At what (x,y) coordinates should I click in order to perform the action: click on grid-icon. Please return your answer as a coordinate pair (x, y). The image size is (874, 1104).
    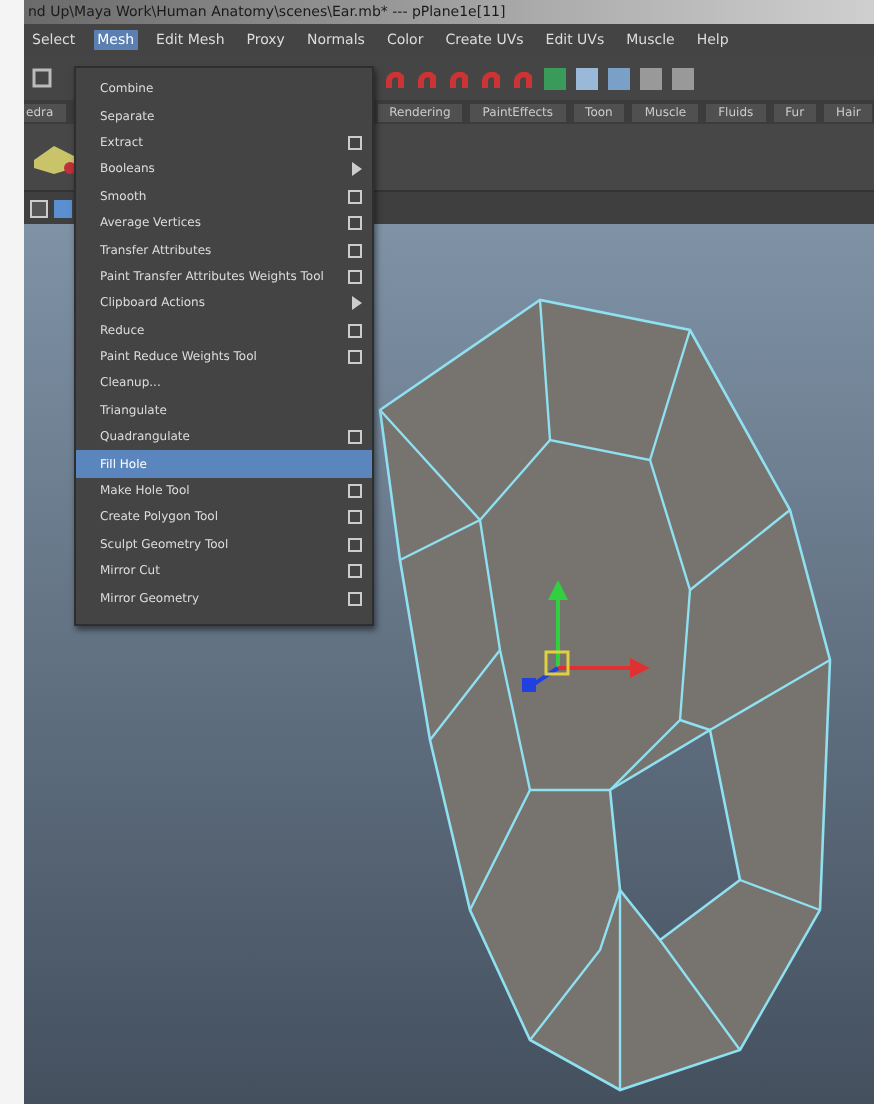
    Looking at the image, I should click on (42, 78).